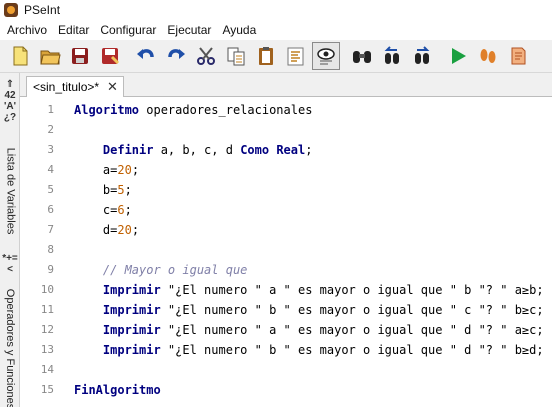 This screenshot has height=407, width=552. I want to click on replace-next-icon, so click(422, 55).